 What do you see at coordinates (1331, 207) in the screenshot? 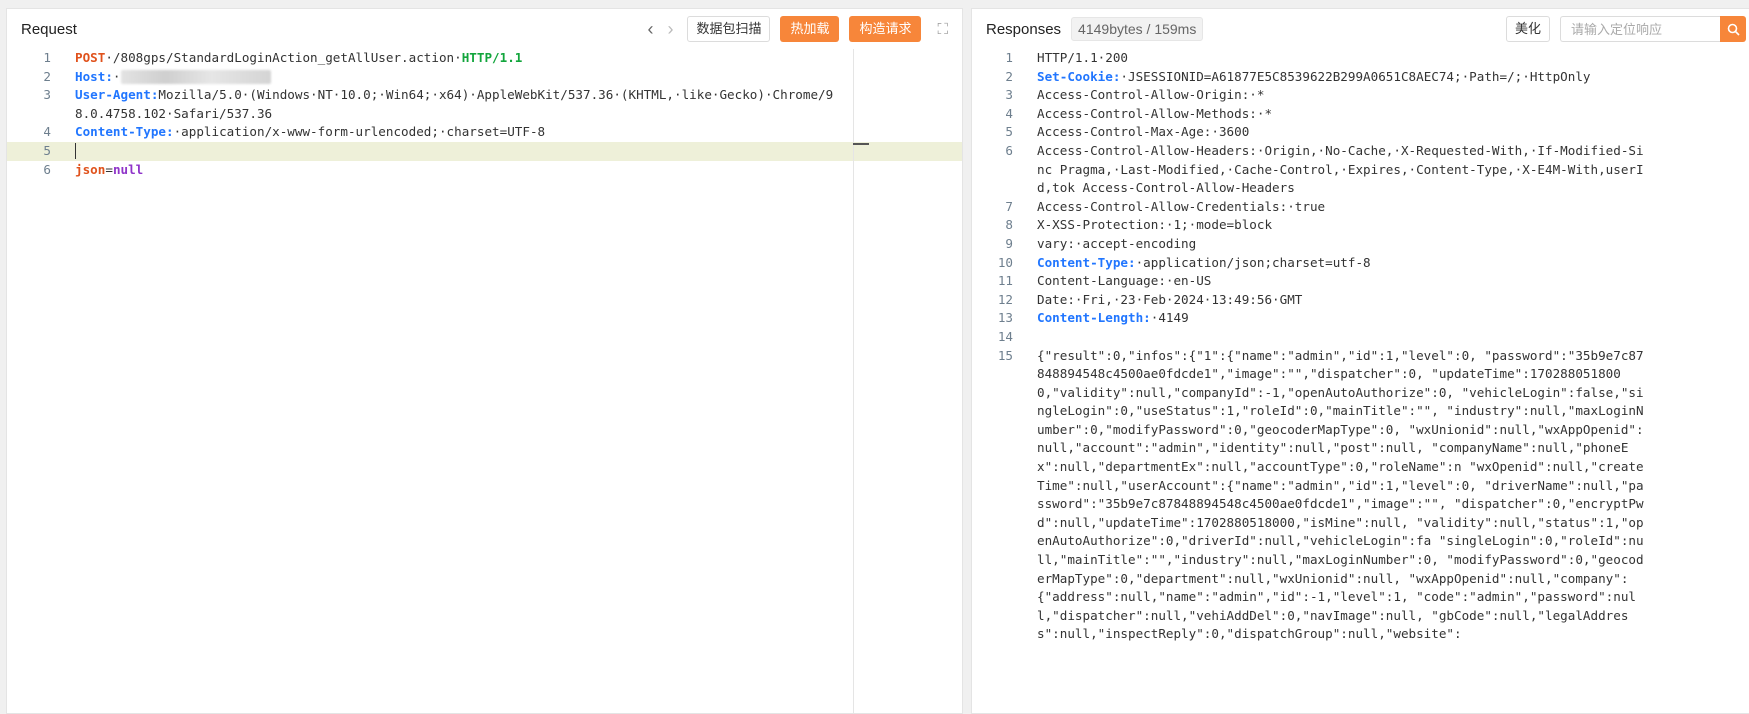
I see `line-content: Access-Control-Allow-Credentials:·true` at bounding box center [1331, 207].